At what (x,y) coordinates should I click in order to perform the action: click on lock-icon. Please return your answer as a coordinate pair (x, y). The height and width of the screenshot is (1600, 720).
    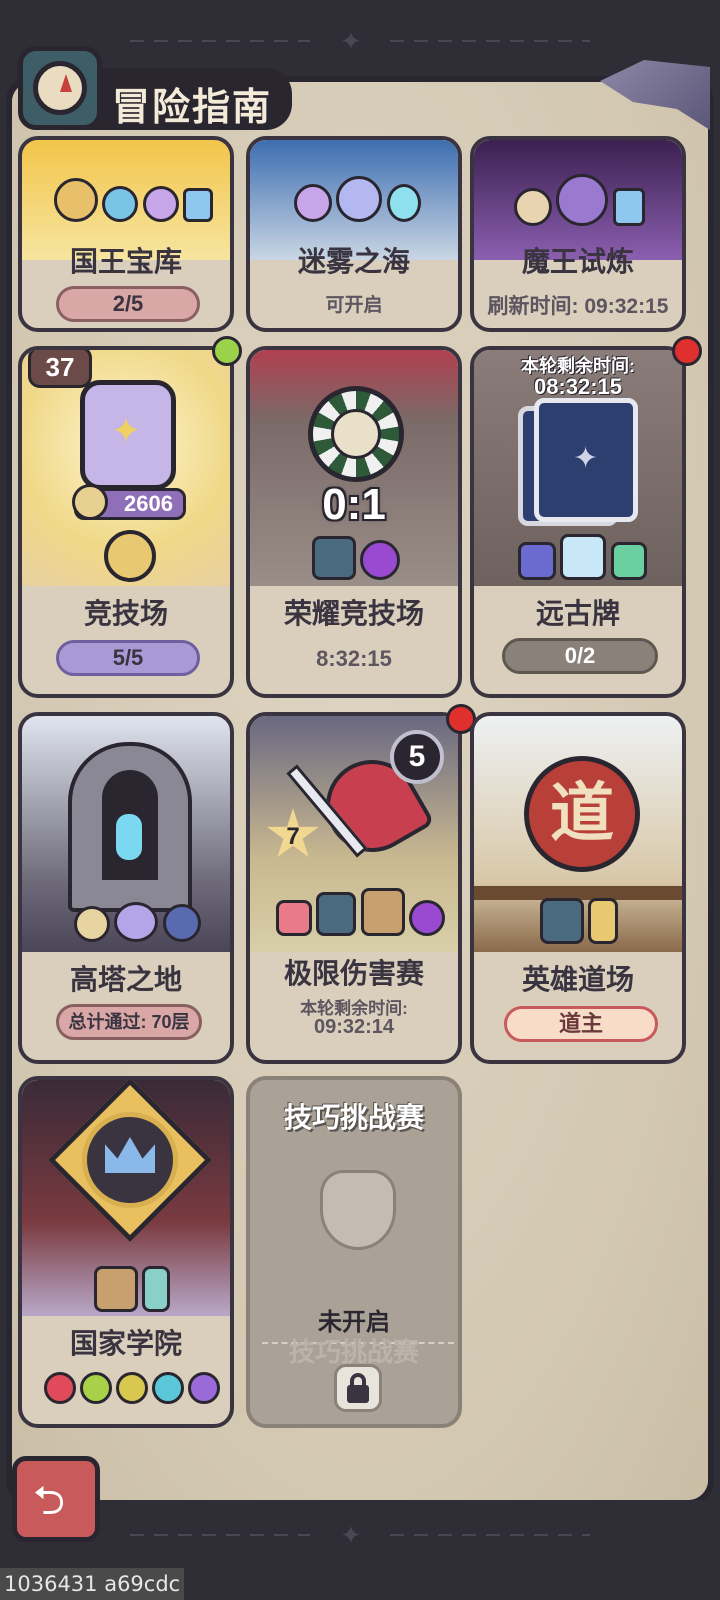
    Looking at the image, I should click on (358, 1388).